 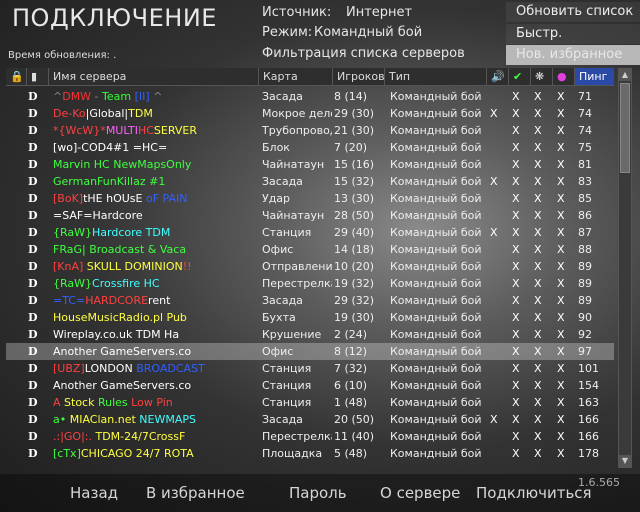 I want to click on server-name: [UBZ]LONDON BROADCAST, so click(x=153, y=368).